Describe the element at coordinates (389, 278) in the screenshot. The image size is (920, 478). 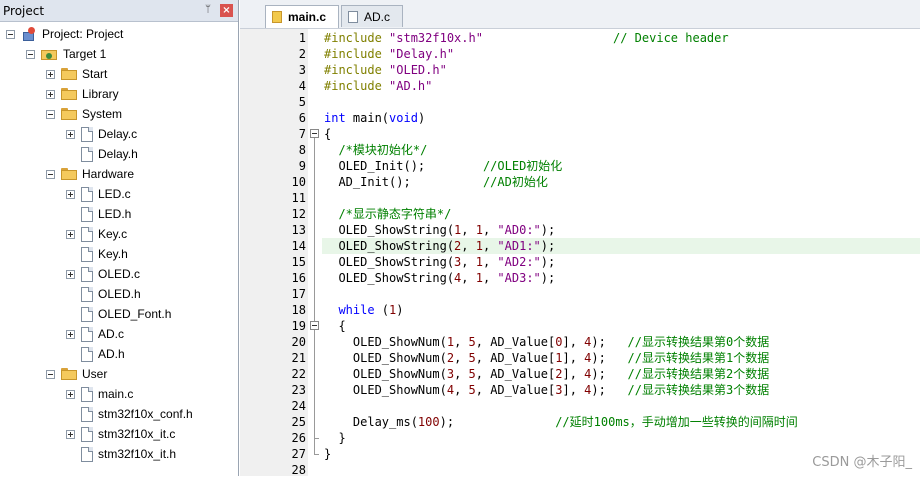
I see `code-token: OLED_ShowString(` at that location.